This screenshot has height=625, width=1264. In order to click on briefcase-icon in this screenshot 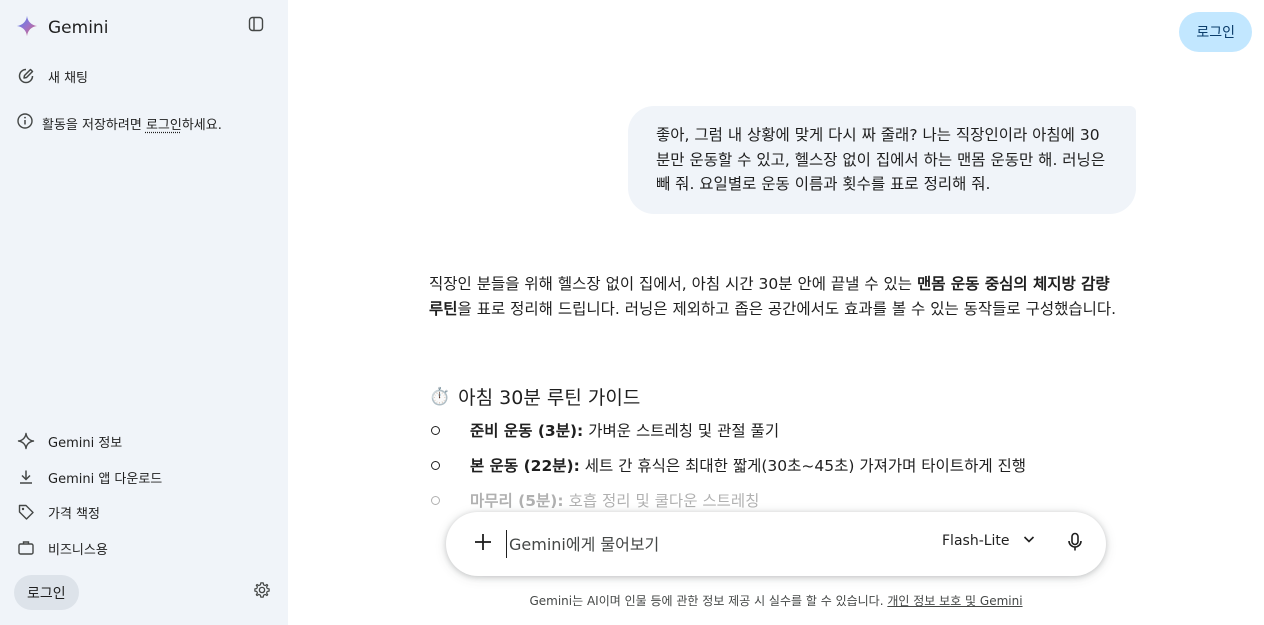, I will do `click(26, 548)`.